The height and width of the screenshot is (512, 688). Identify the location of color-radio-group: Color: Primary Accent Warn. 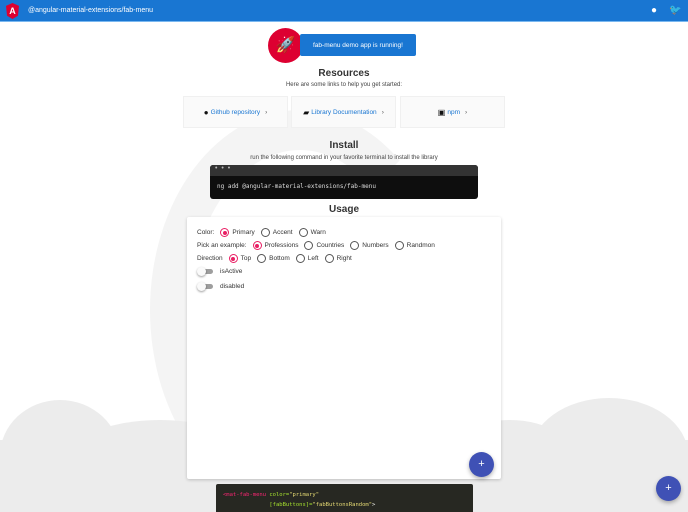
(261, 232).